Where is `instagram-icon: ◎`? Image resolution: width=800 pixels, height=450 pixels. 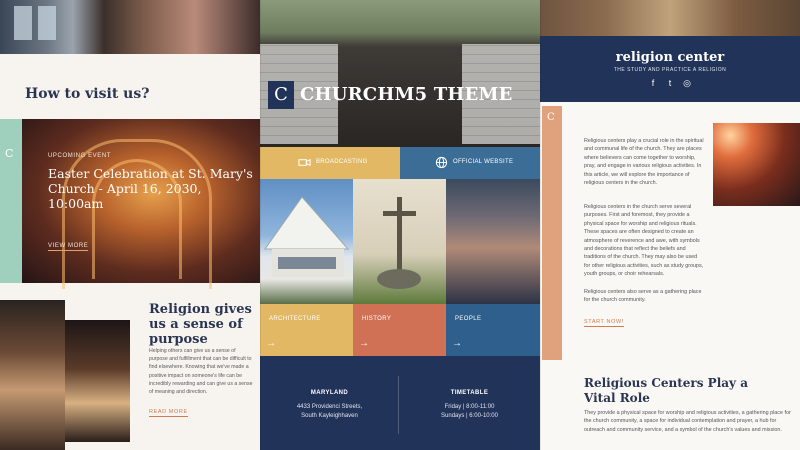 instagram-icon: ◎ is located at coordinates (687, 83).